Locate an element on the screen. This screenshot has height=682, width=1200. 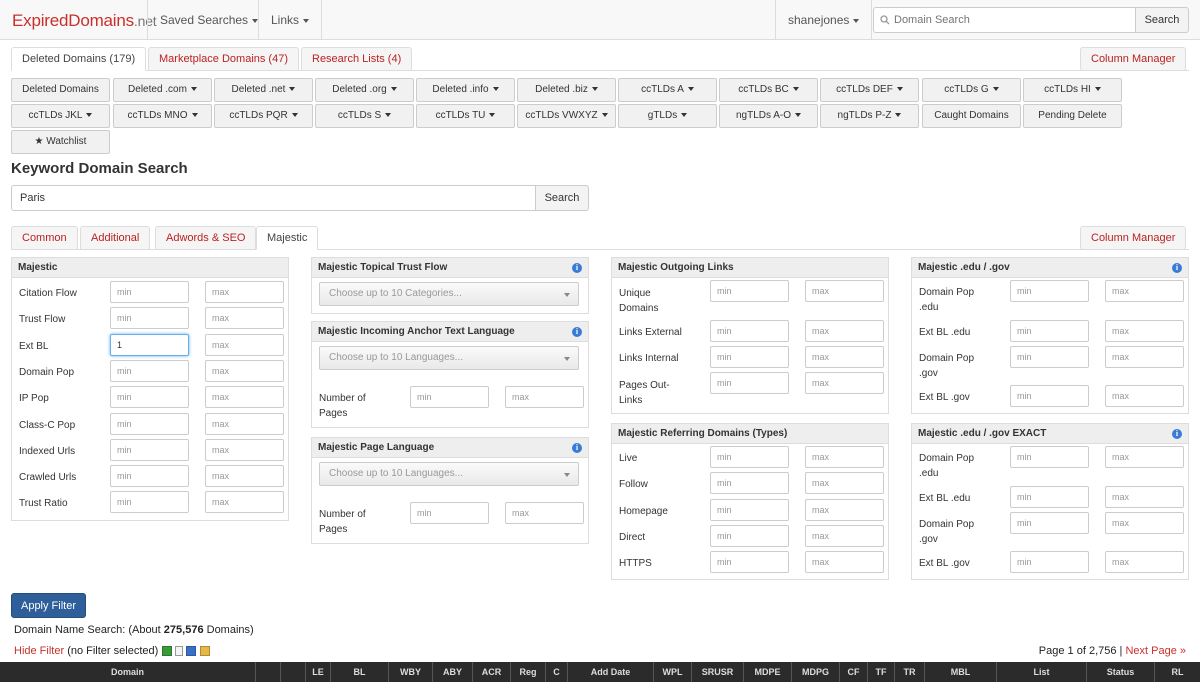
filter-button-cctlds-jkl: ccTLDs JKL is located at coordinates (60, 116).